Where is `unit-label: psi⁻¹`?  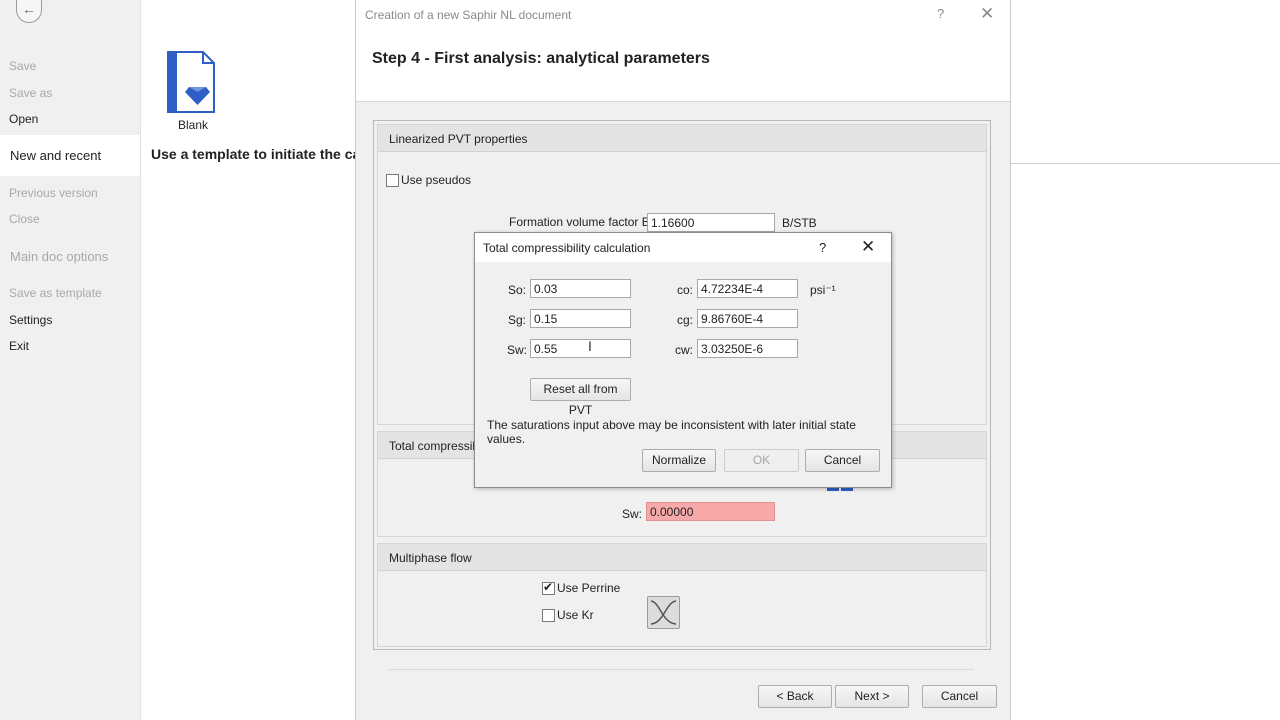
unit-label: psi⁻¹ is located at coordinates (823, 290).